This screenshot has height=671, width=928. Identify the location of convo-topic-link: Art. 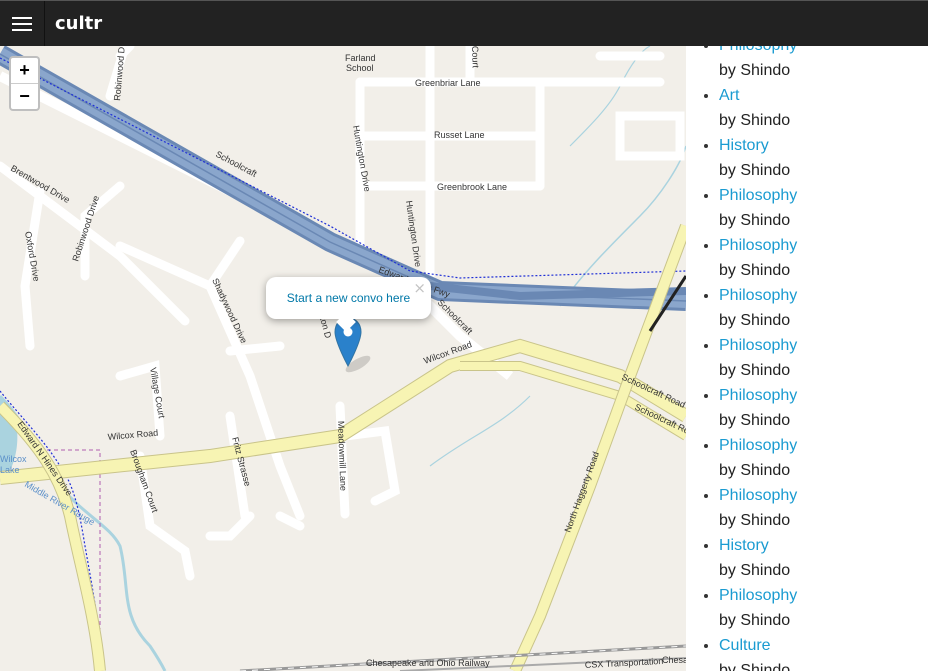
(823, 95).